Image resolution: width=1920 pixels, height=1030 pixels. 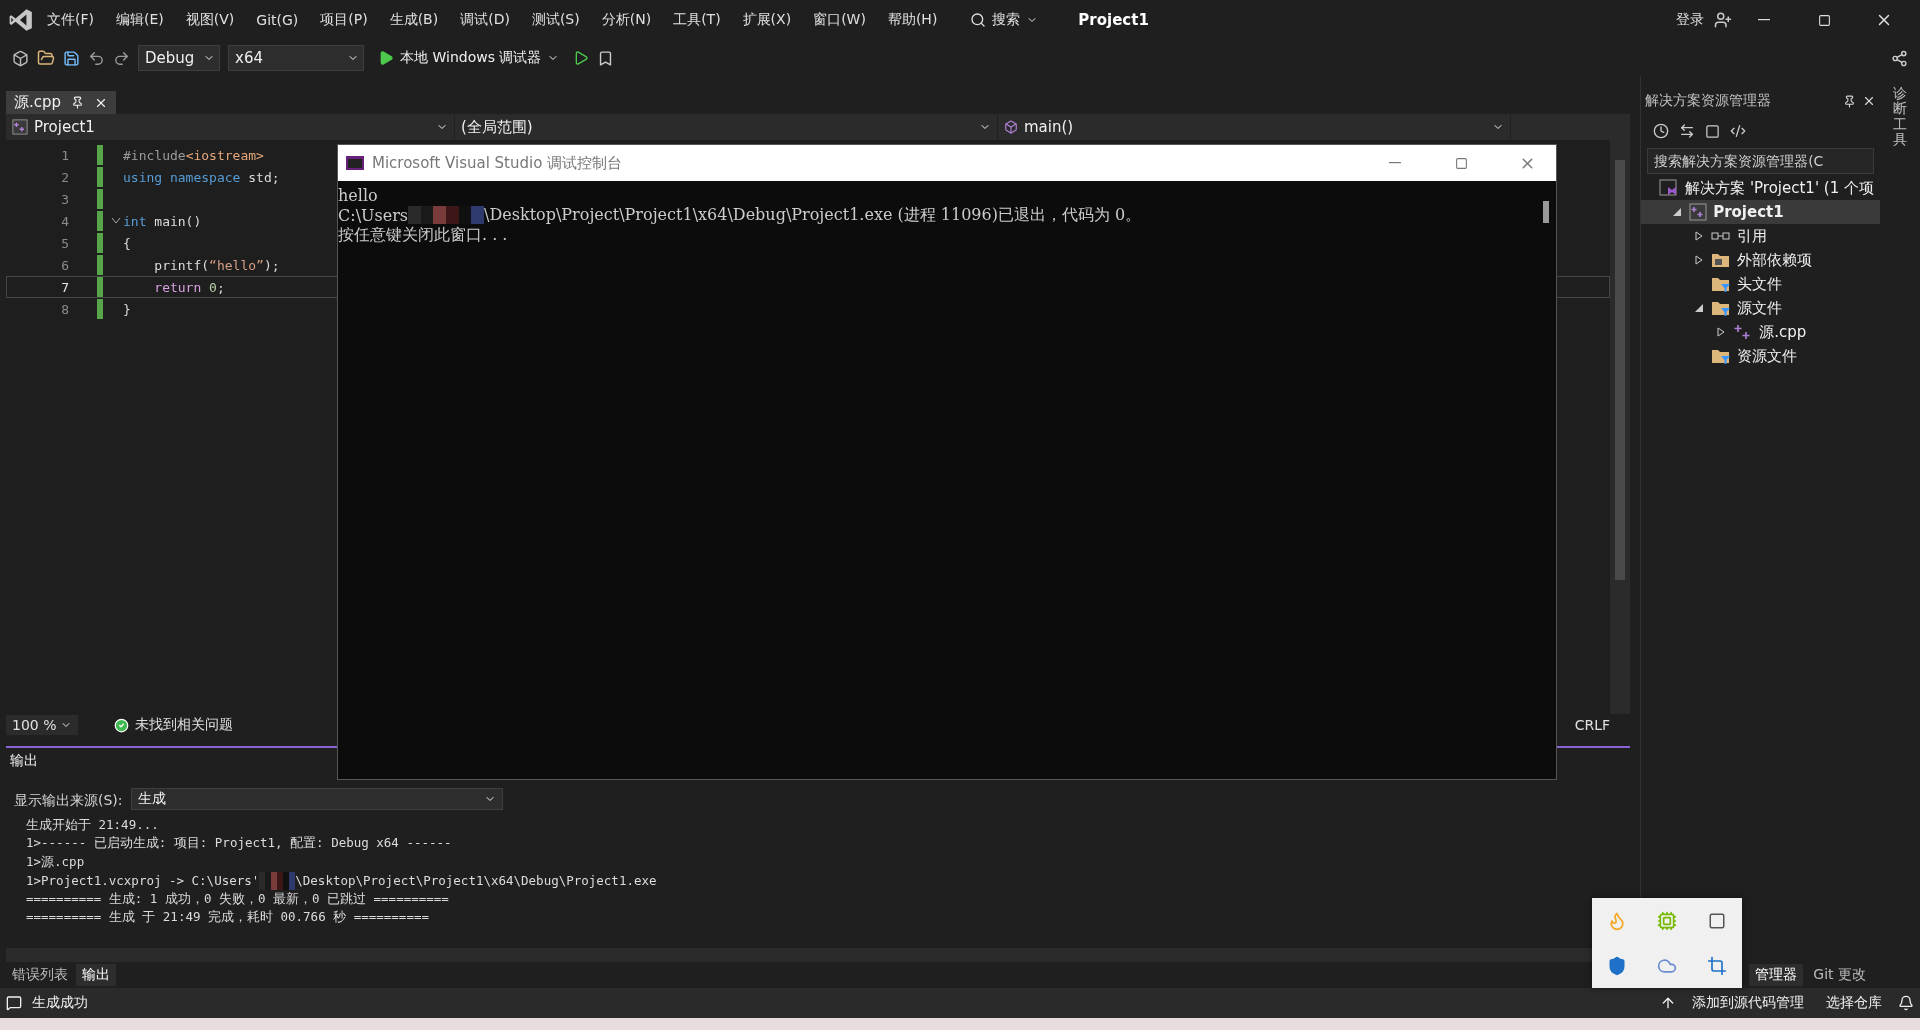 What do you see at coordinates (1717, 965) in the screenshot?
I see `crop-icon` at bounding box center [1717, 965].